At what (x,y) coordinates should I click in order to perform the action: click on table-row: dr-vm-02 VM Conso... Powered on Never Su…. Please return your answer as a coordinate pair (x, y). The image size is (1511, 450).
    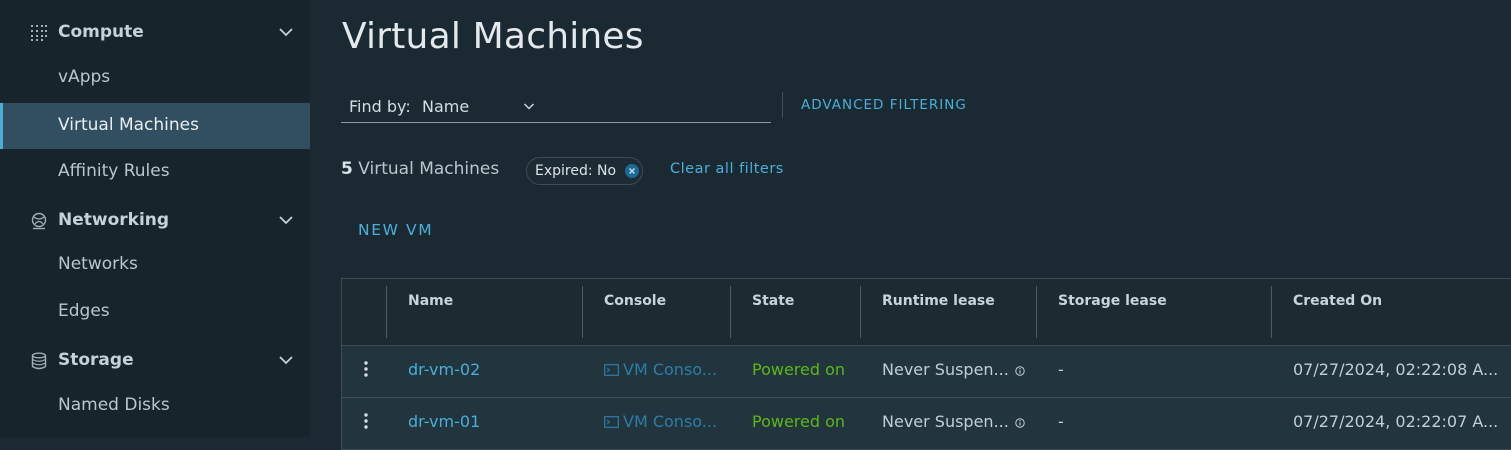
    Looking at the image, I should click on (926, 372).